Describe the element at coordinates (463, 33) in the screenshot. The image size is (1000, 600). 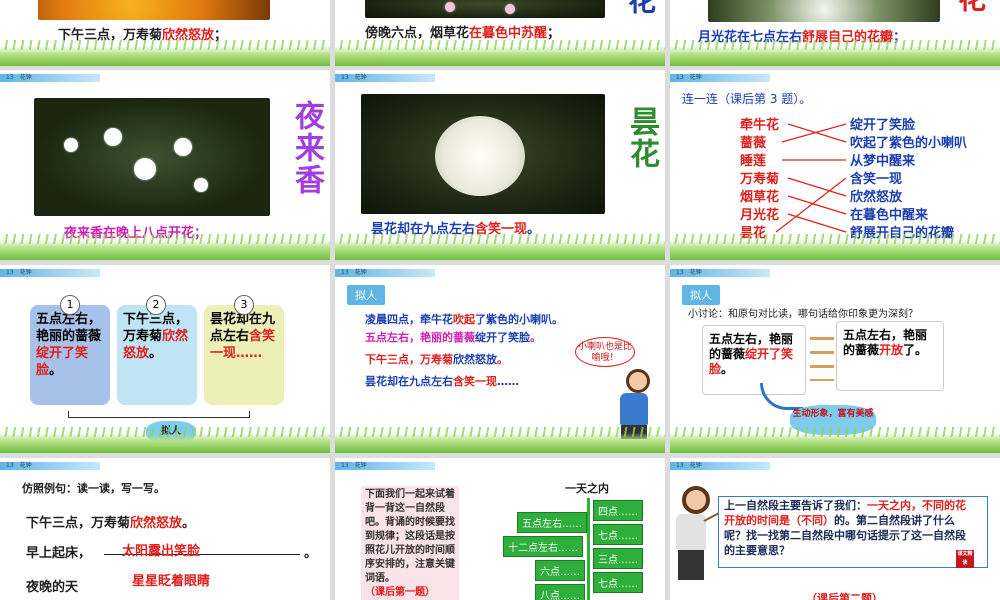
I see `slide-2-caption: 傍晚六点，烟草花在暮色中苏醒；` at that location.